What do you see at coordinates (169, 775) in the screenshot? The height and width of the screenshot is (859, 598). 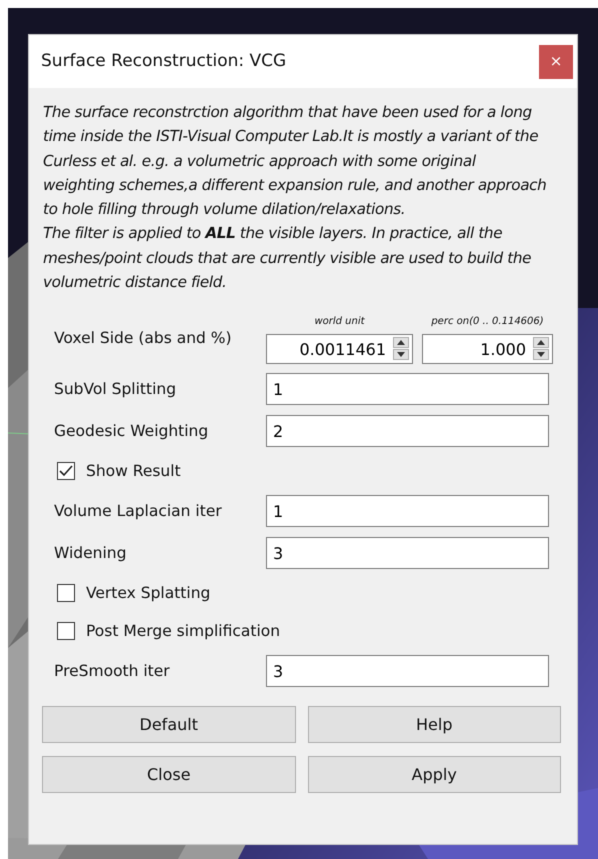 I see `dialog-button: Close` at bounding box center [169, 775].